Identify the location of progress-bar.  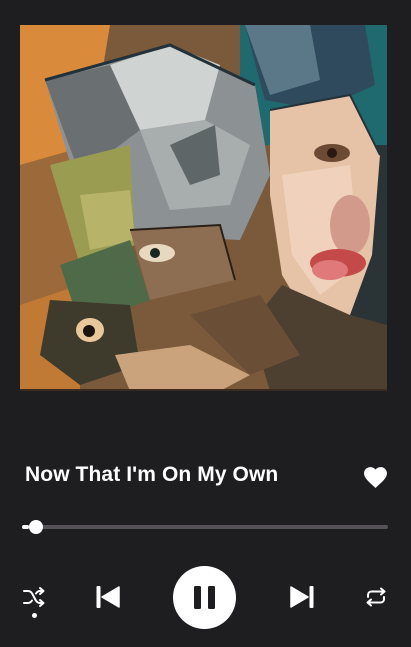
(205, 527).